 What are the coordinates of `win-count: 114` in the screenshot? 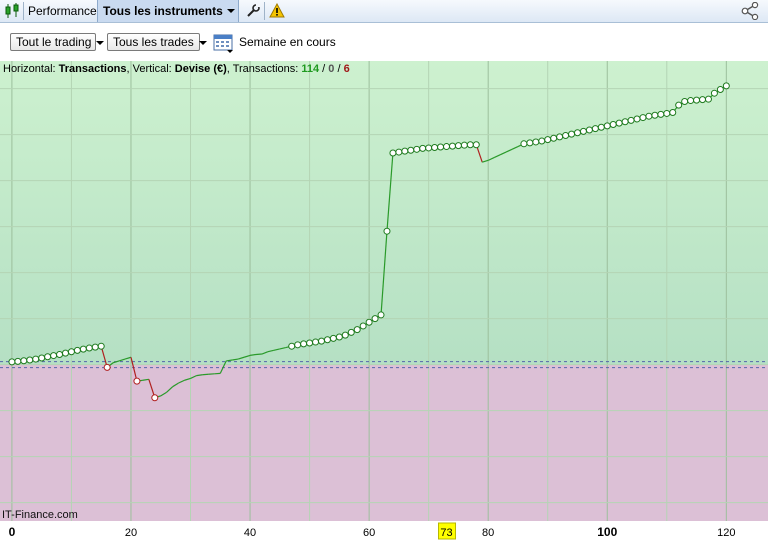 It's located at (310, 69).